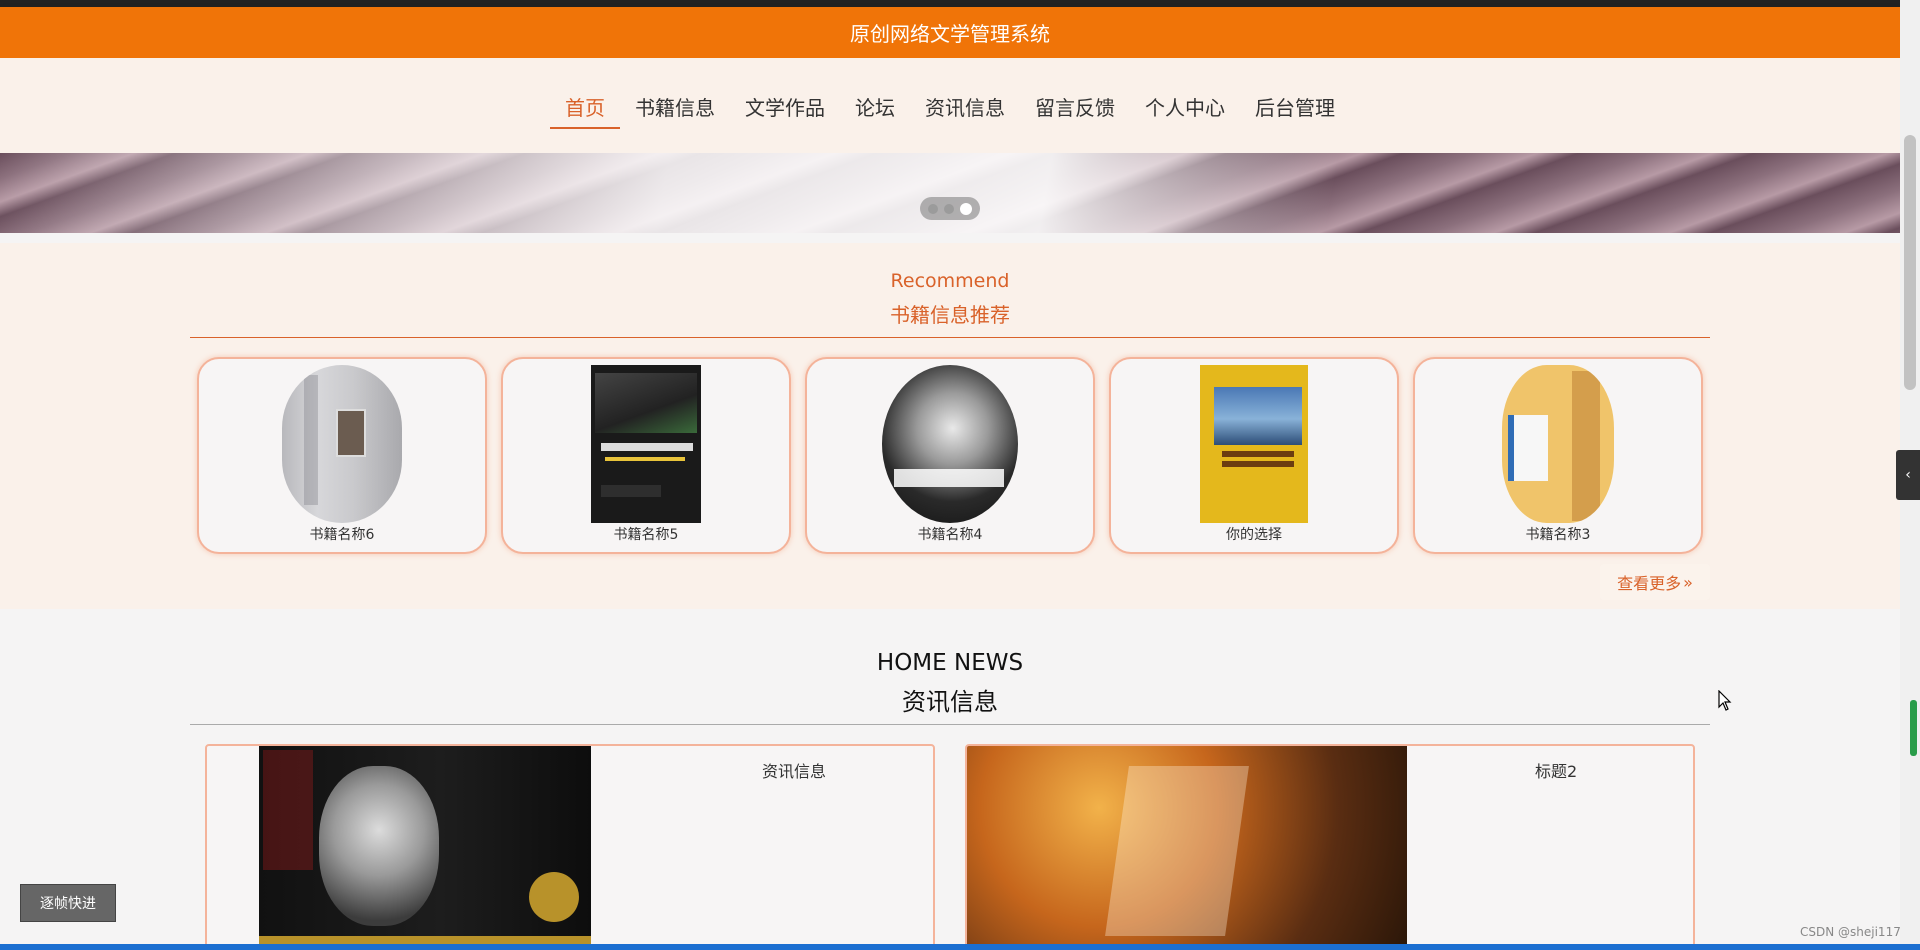  I want to click on book-title: 书籍名称4, so click(950, 535).